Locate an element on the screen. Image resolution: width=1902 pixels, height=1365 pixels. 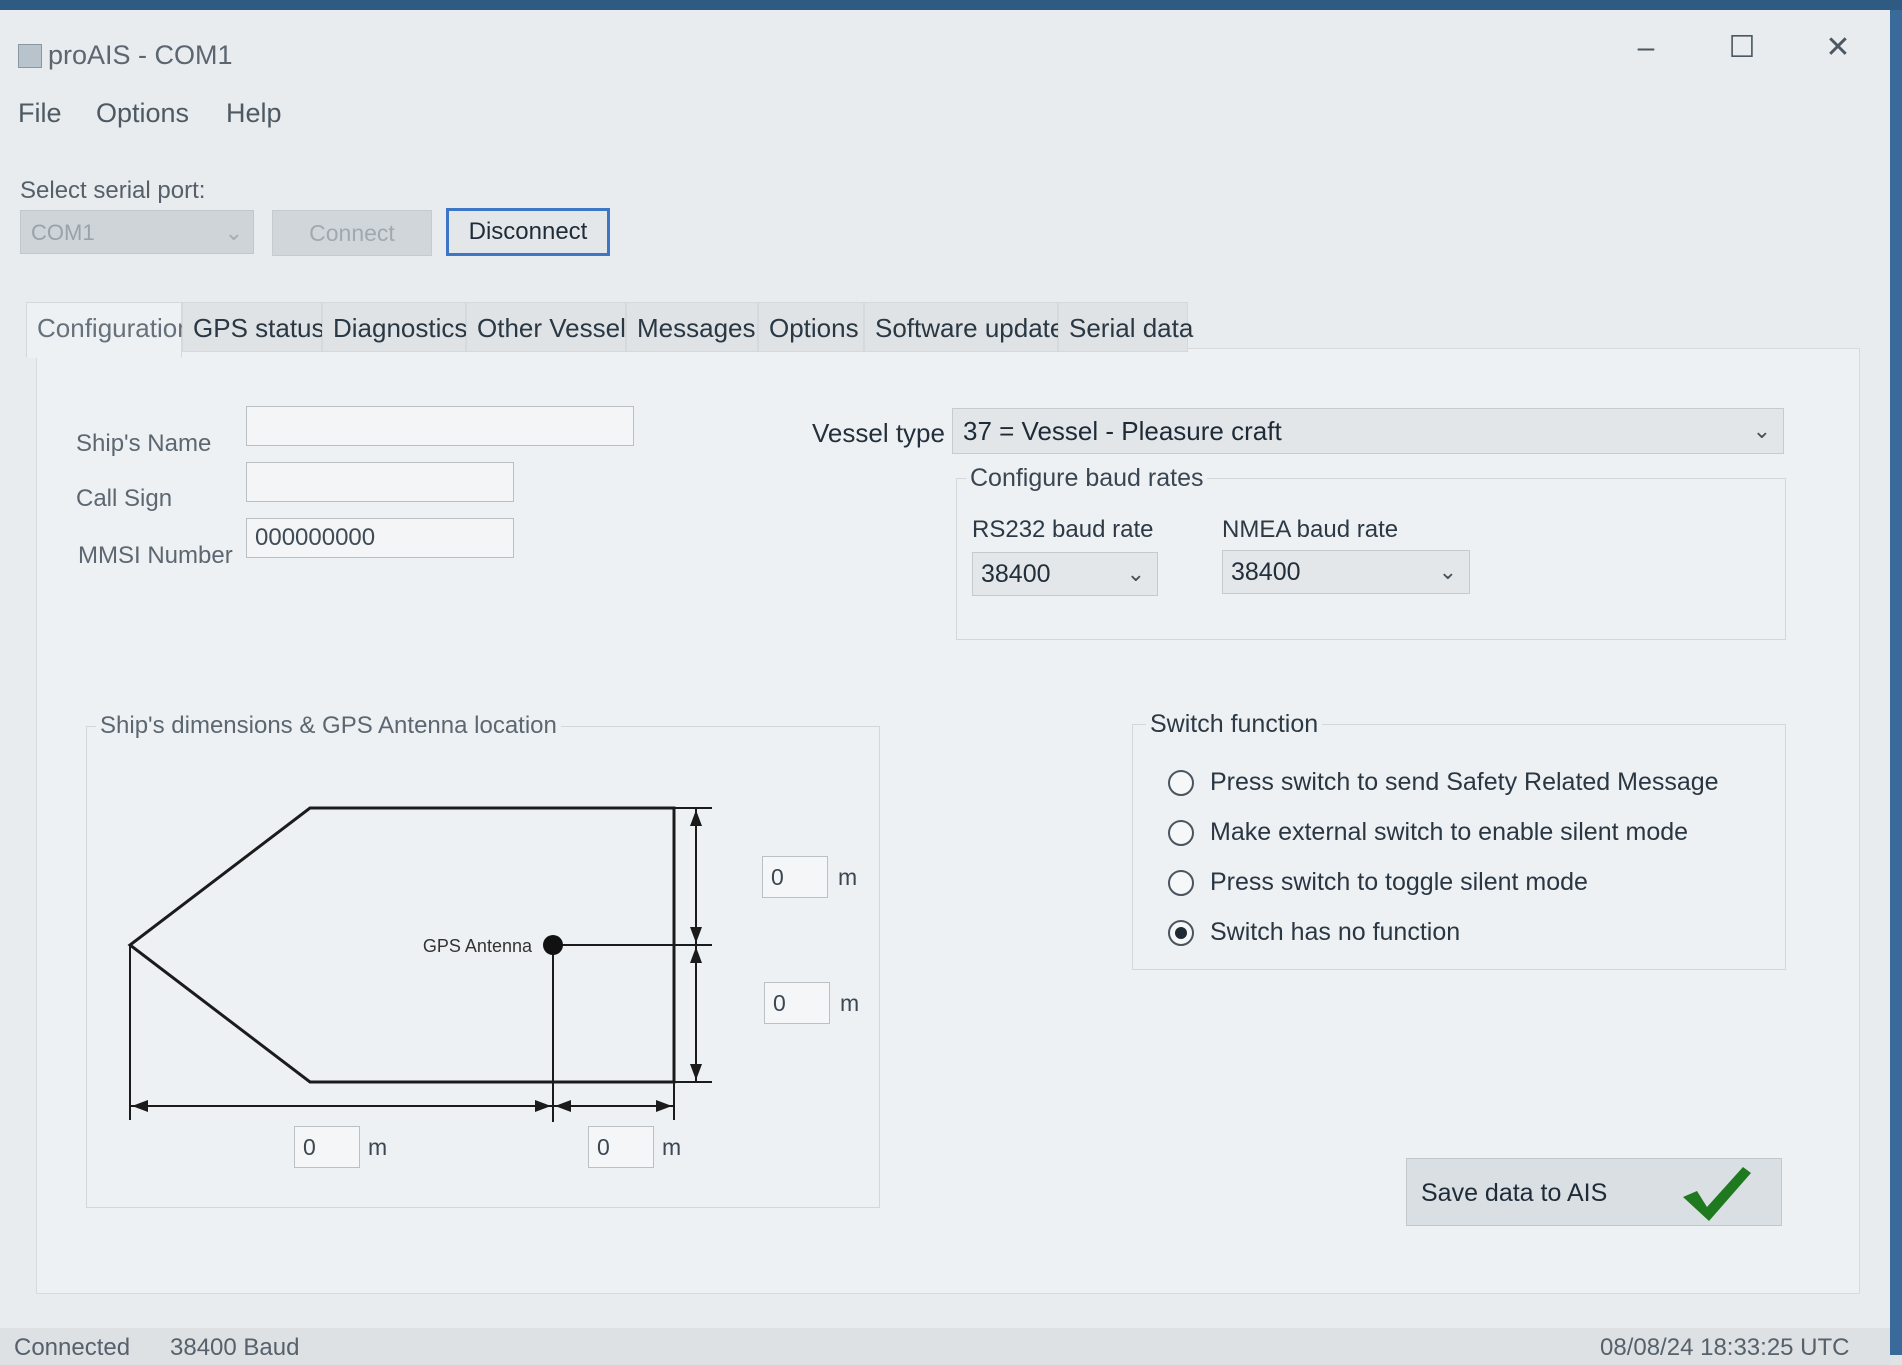
serial-port-value: COM1 is located at coordinates (63, 232).